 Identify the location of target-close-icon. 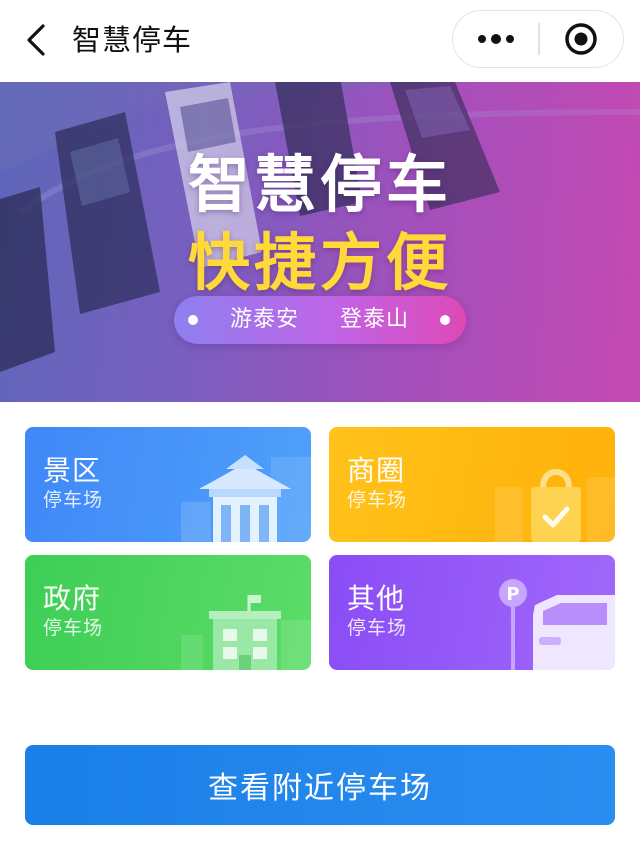
(581, 38).